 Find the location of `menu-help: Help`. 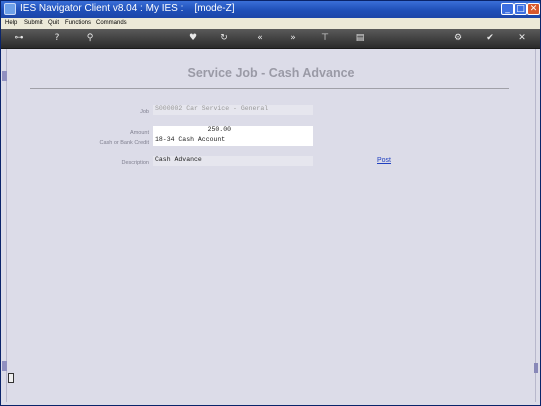

menu-help: Help is located at coordinates (11, 23).